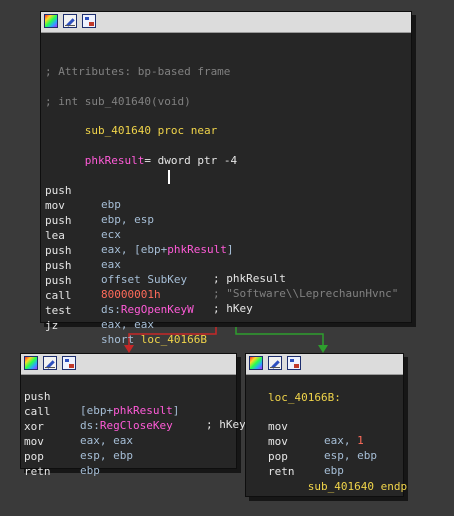  I want to click on endp-proc-name: sub_401640, so click(341, 486).